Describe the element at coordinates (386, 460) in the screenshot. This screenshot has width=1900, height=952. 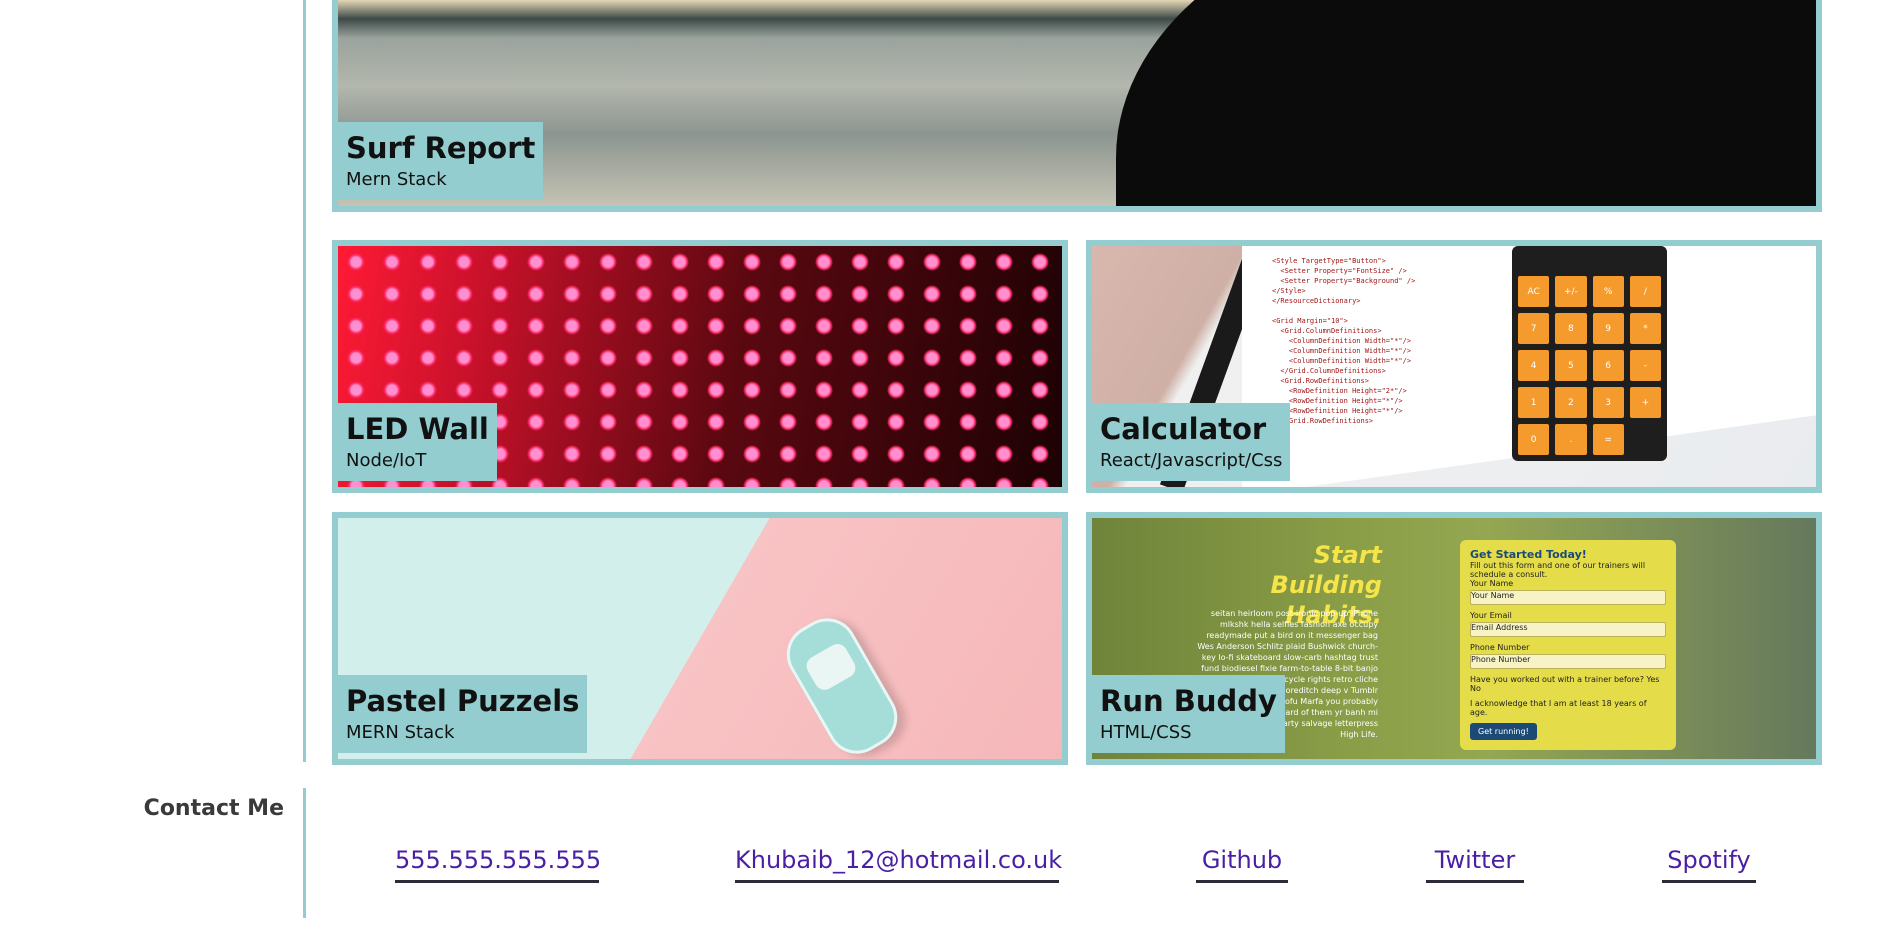
I see `project-subtitle: Node/IoT` at that location.